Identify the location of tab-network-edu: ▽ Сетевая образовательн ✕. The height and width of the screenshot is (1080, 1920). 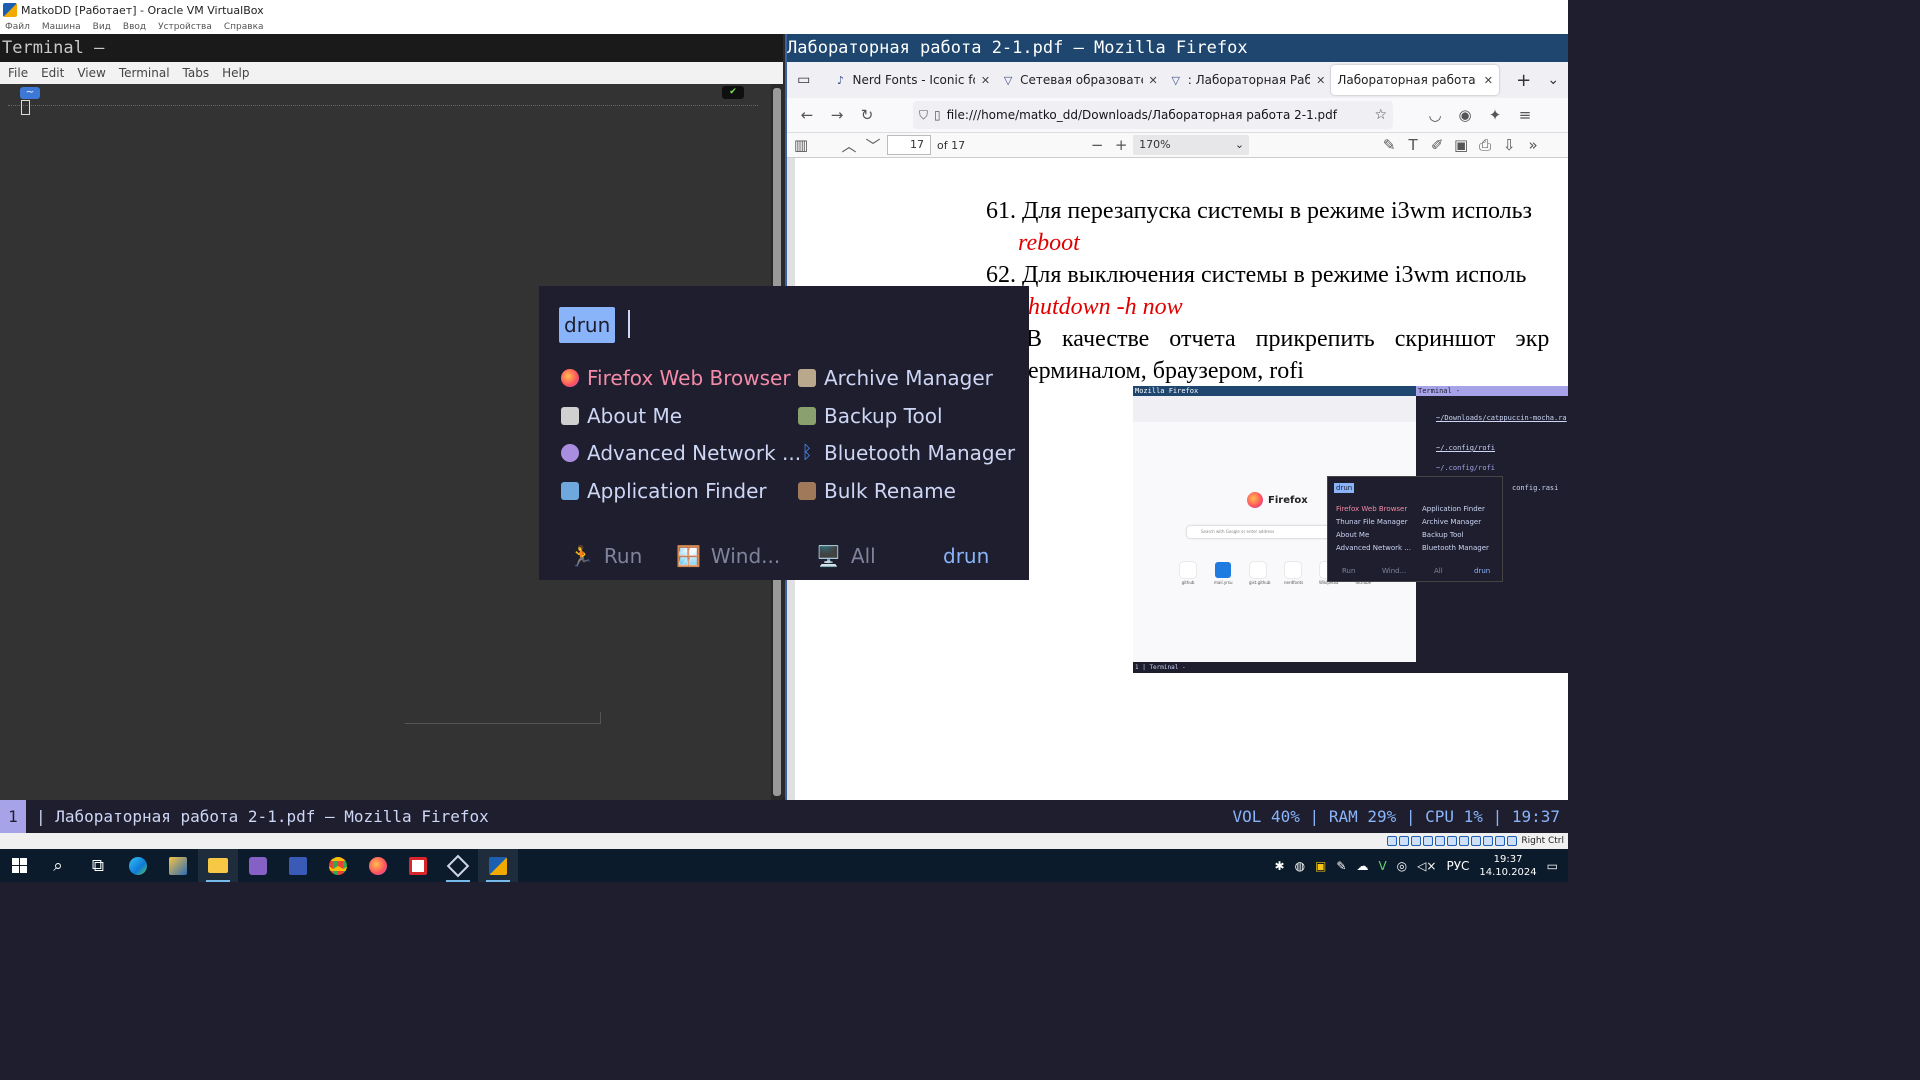
(1080, 80).